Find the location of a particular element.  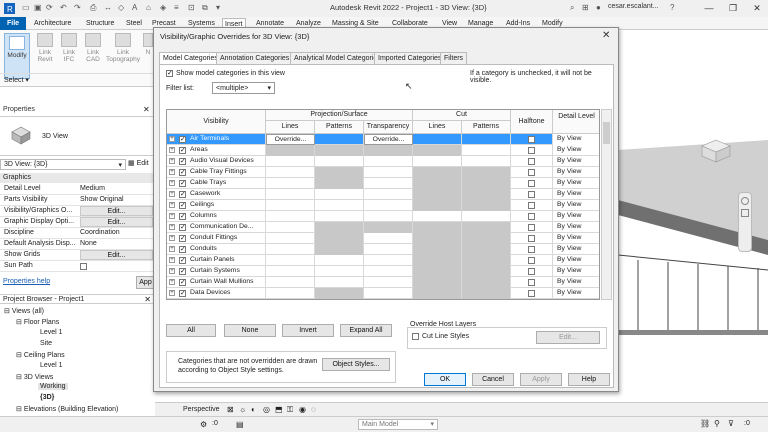

3d-view-icon: ⌂ is located at coordinates (148, 7).